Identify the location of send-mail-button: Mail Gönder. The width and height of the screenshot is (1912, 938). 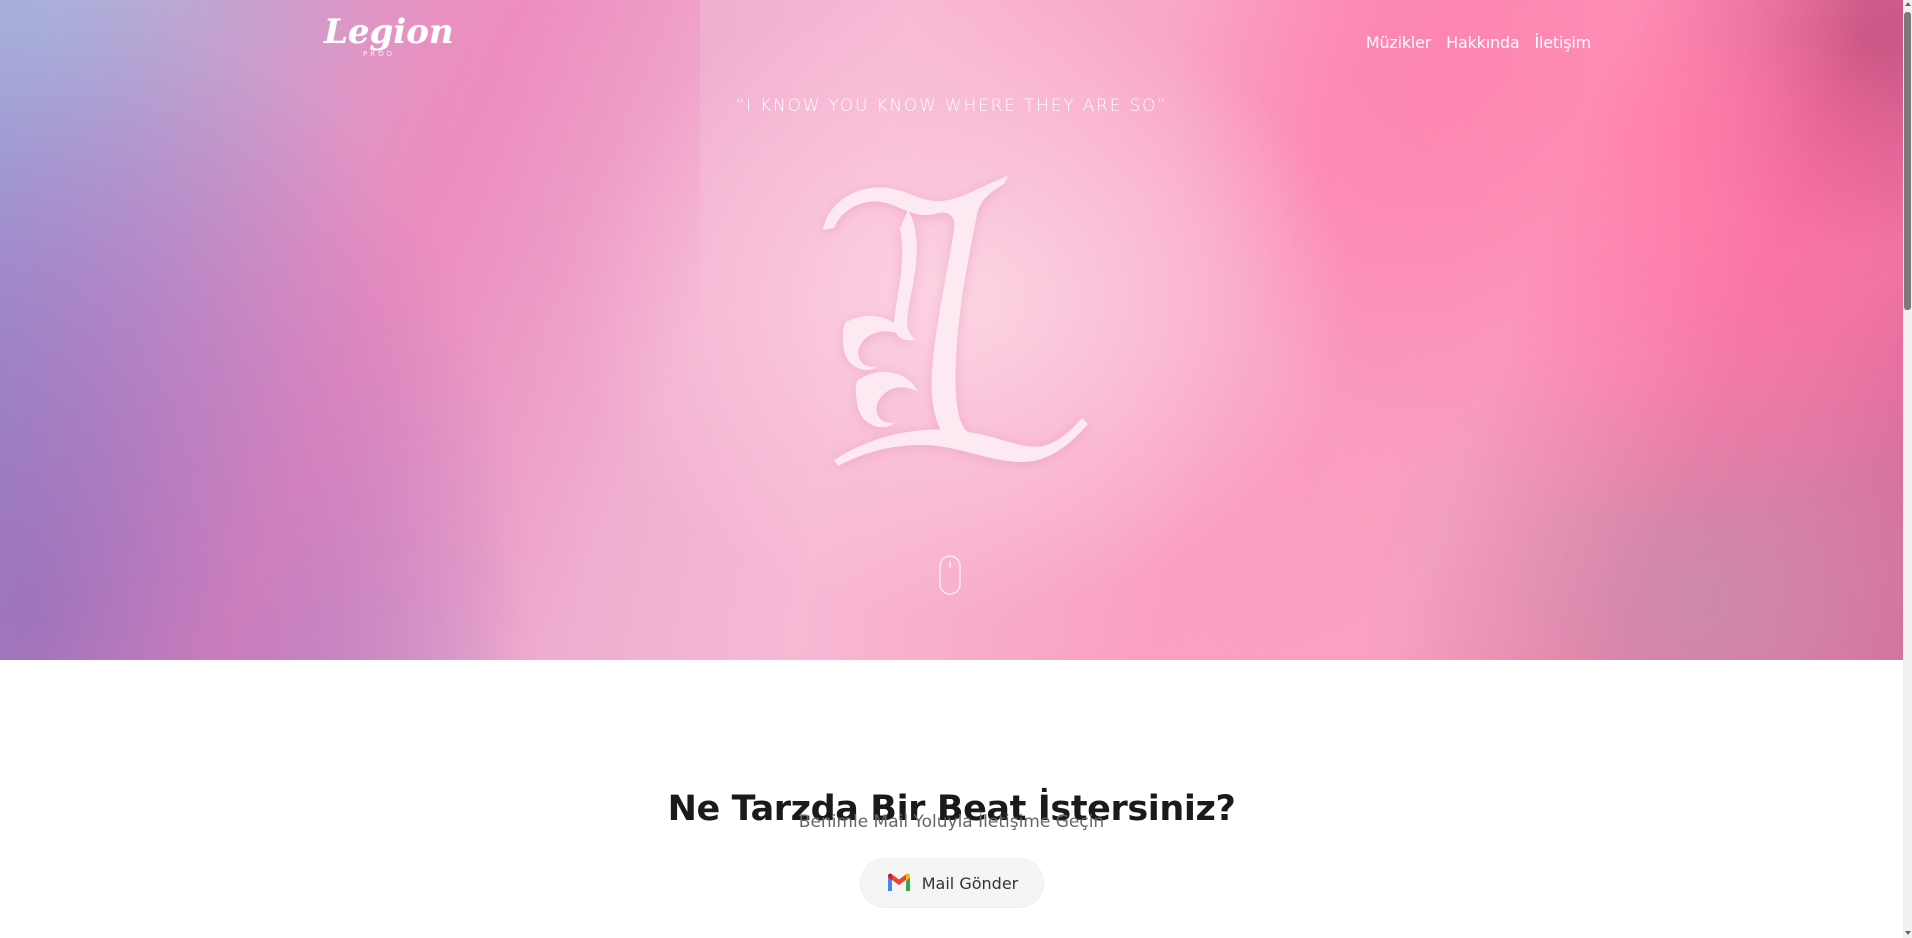
(952, 883).